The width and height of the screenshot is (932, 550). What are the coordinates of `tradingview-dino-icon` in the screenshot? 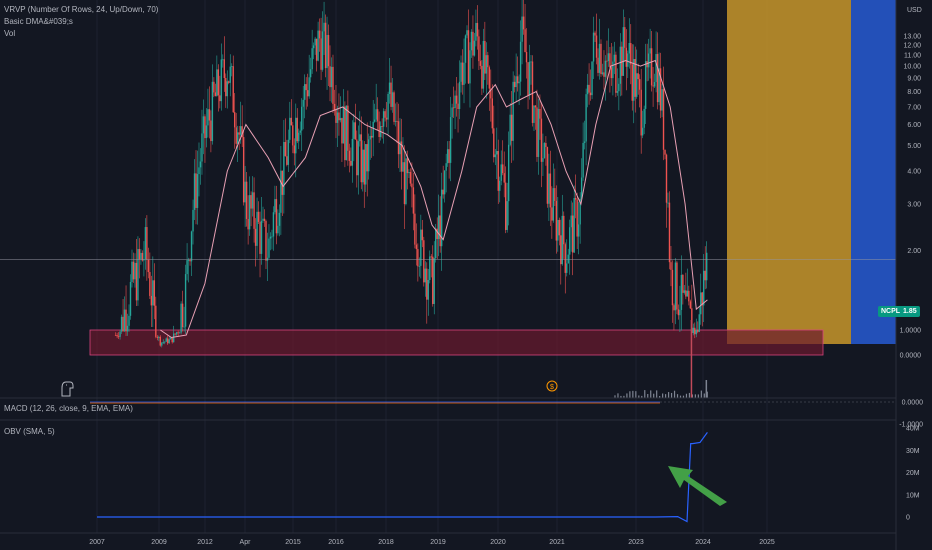 It's located at (67, 389).